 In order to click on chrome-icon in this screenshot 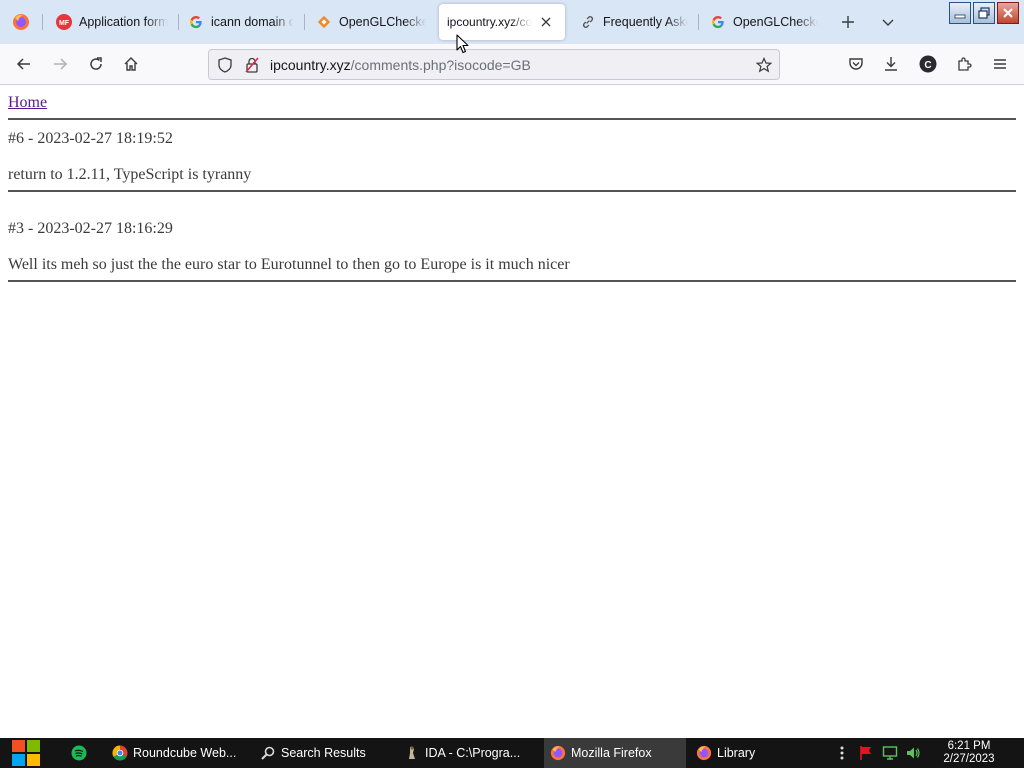, I will do `click(120, 753)`.